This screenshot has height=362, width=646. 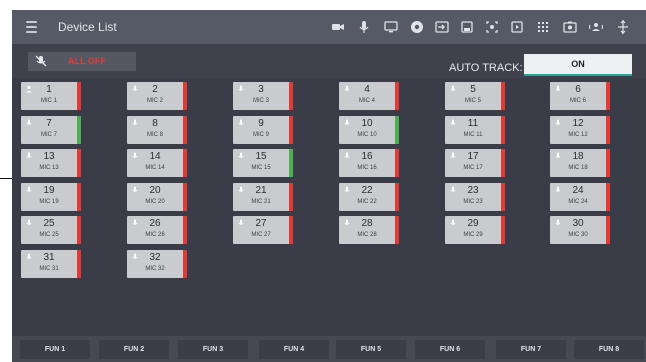 What do you see at coordinates (157, 197) in the screenshot?
I see `mic-tile: 20 MIC 20` at bounding box center [157, 197].